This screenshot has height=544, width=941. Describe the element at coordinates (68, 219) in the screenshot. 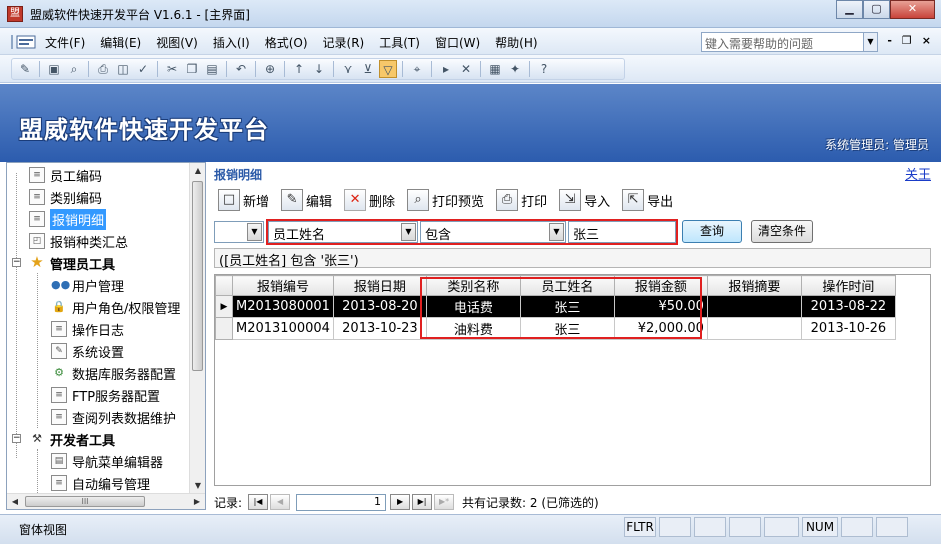

I see `nav-item-expense-details: ≡ 报销明细` at that location.